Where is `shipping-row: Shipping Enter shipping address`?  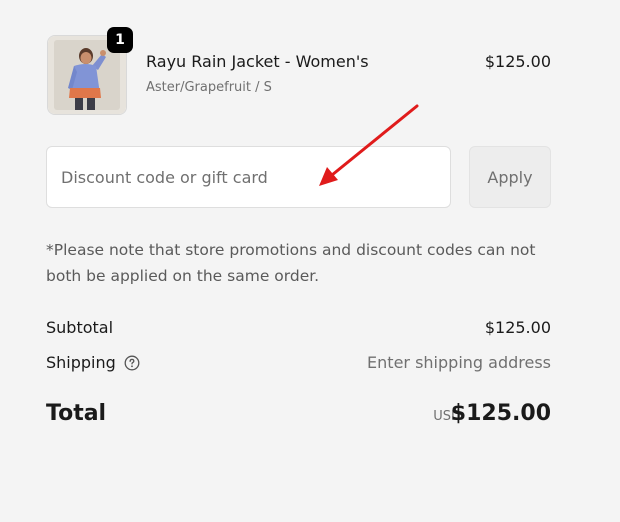 shipping-row: Shipping Enter shipping address is located at coordinates (298, 365).